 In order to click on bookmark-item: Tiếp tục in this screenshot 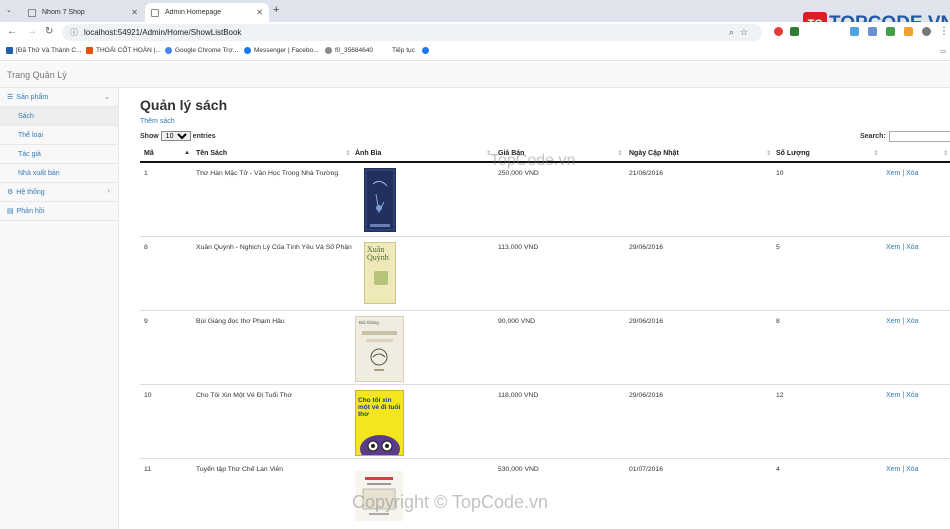, I will do `click(403, 50)`.